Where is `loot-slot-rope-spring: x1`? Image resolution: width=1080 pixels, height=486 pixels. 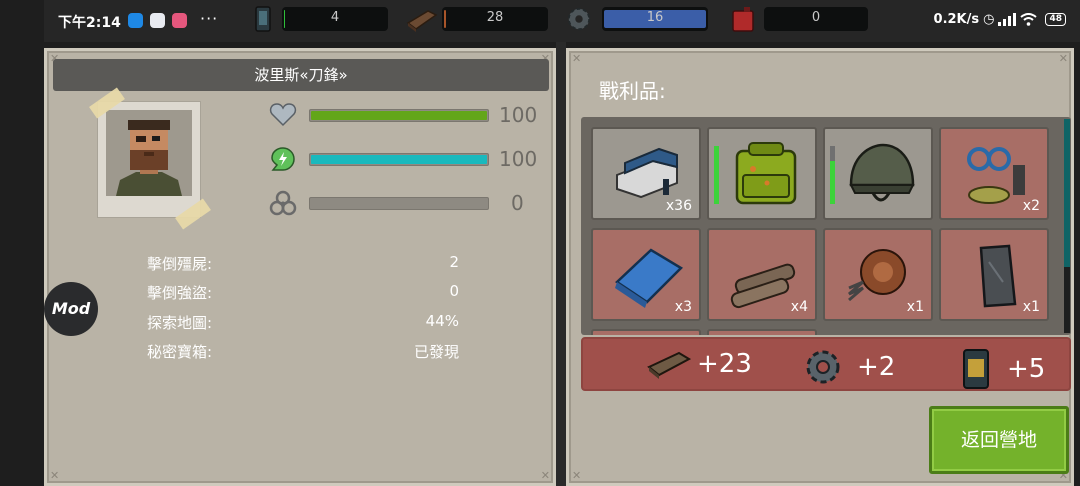
loot-slot-rope-spring: x1 is located at coordinates (878, 274).